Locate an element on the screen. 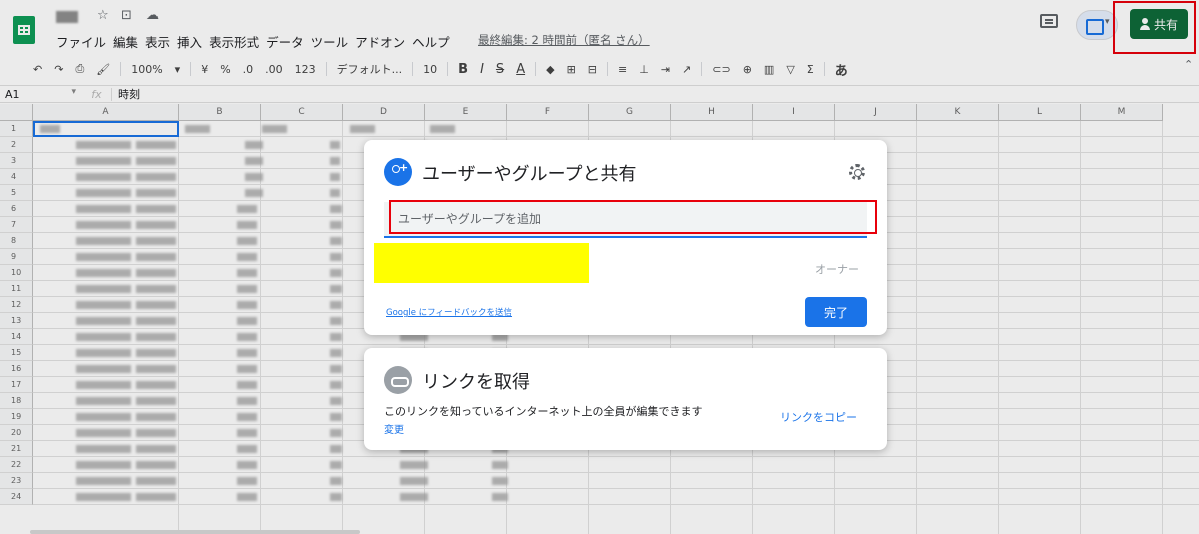  row-header: 3 is located at coordinates (16, 161).